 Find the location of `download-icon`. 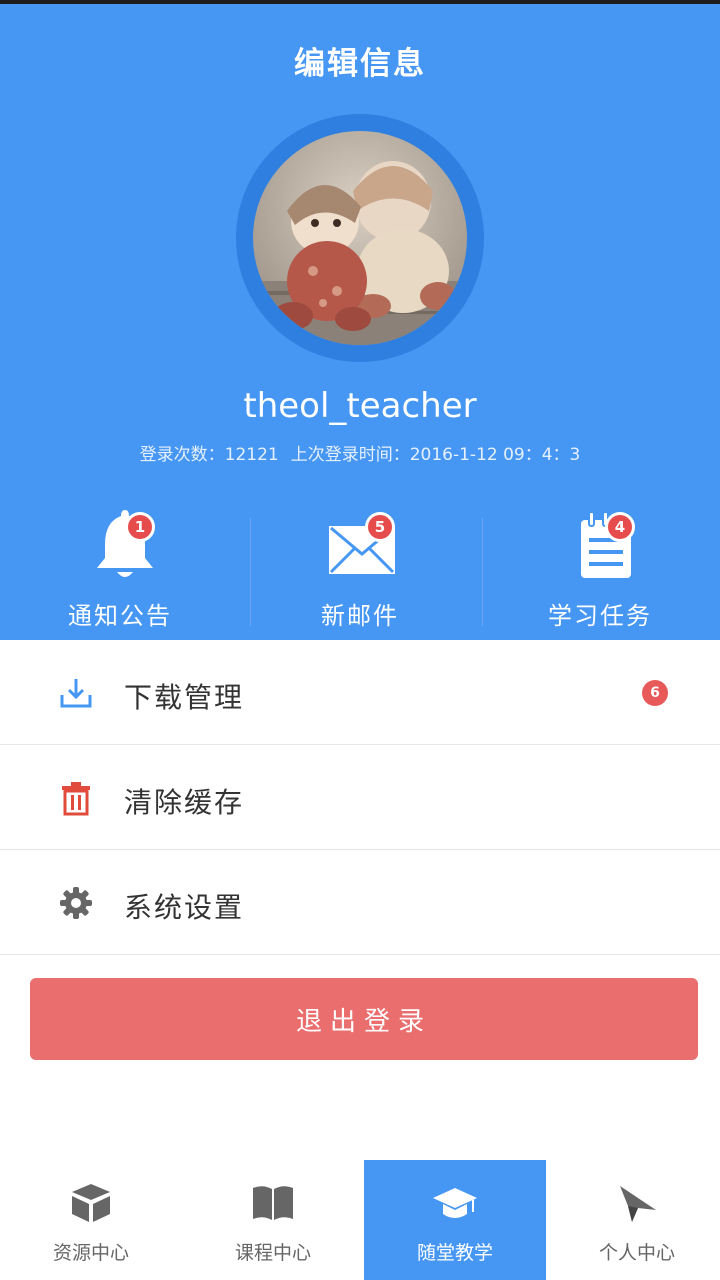

download-icon is located at coordinates (76, 693).